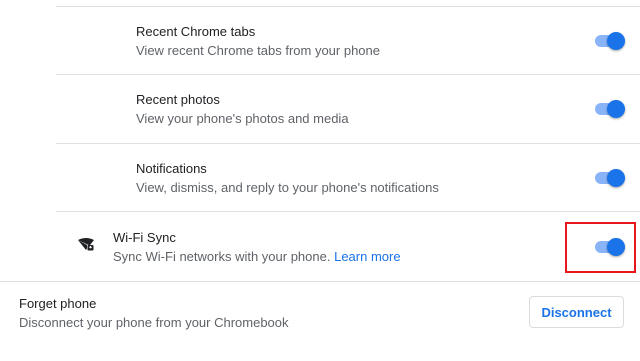  What do you see at coordinates (576, 312) in the screenshot?
I see `disconnect-button: Disconnect` at bounding box center [576, 312].